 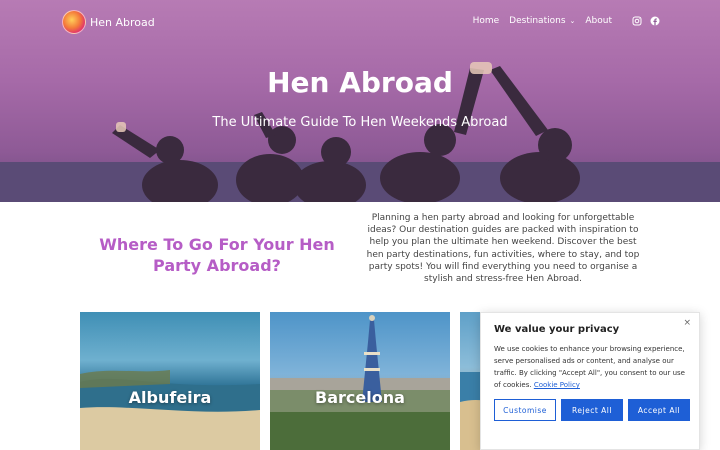 I want to click on cookie-title: We value your privacy, so click(x=557, y=329).